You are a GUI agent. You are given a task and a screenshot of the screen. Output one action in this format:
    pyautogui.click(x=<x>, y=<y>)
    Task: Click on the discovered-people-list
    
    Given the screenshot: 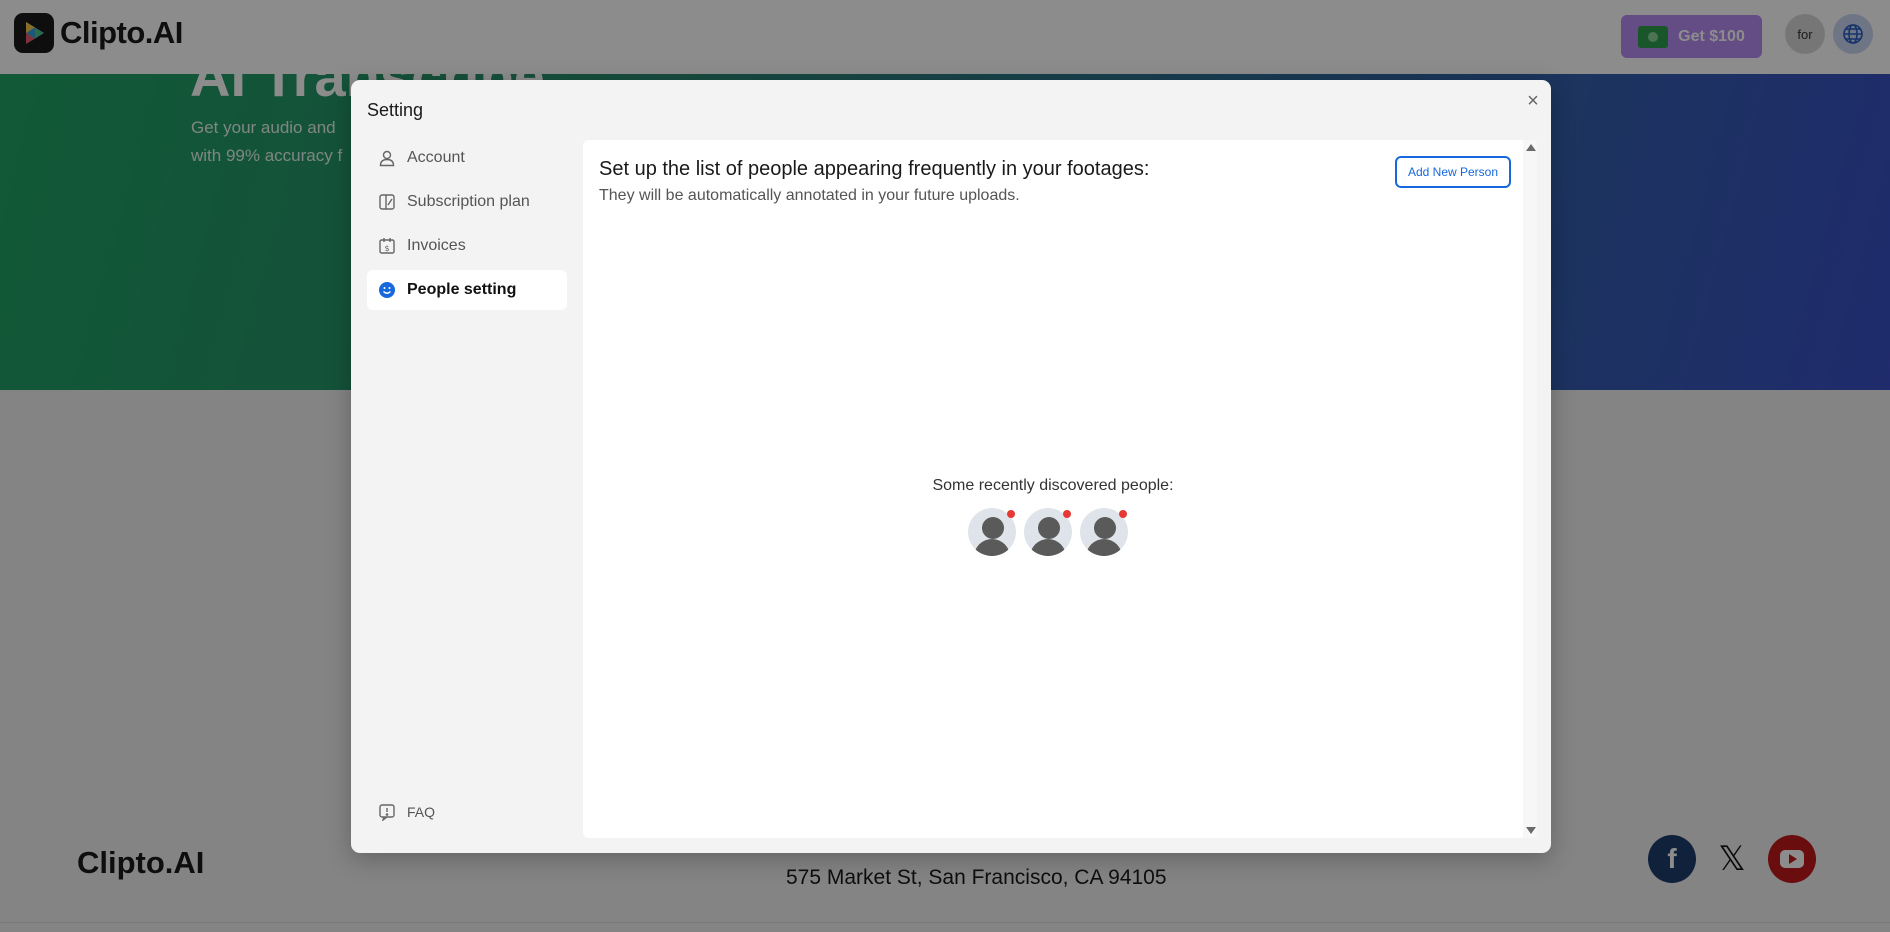 What is the action you would take?
    pyautogui.click(x=1048, y=532)
    